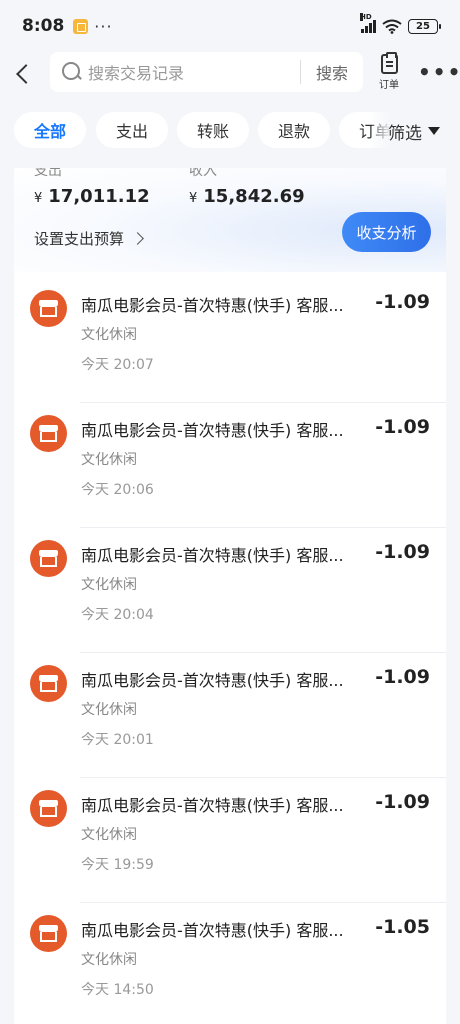  What do you see at coordinates (434, 131) in the screenshot?
I see `caret-down-icon` at bounding box center [434, 131].